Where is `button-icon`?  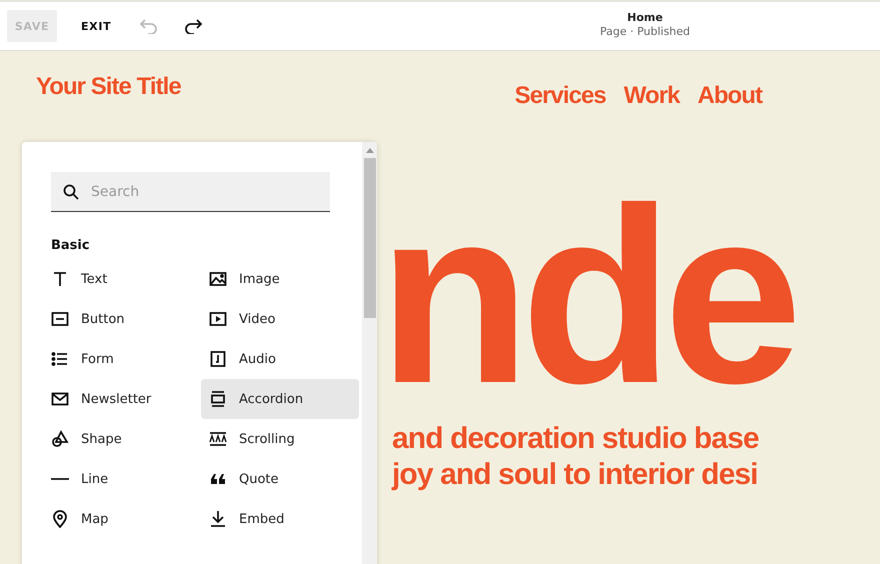 button-icon is located at coordinates (60, 319).